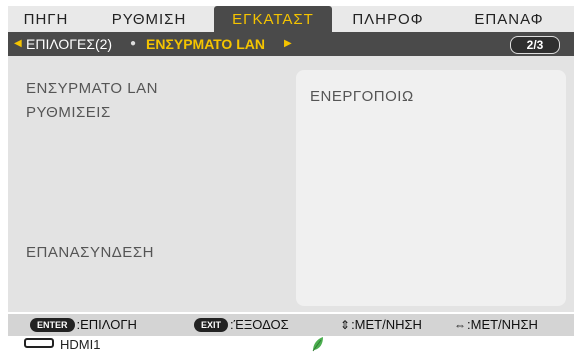 The width and height of the screenshot is (581, 356). What do you see at coordinates (259, 324) in the screenshot?
I see `exit-action-label: :ΈΞΟΔΟΣ` at bounding box center [259, 324].